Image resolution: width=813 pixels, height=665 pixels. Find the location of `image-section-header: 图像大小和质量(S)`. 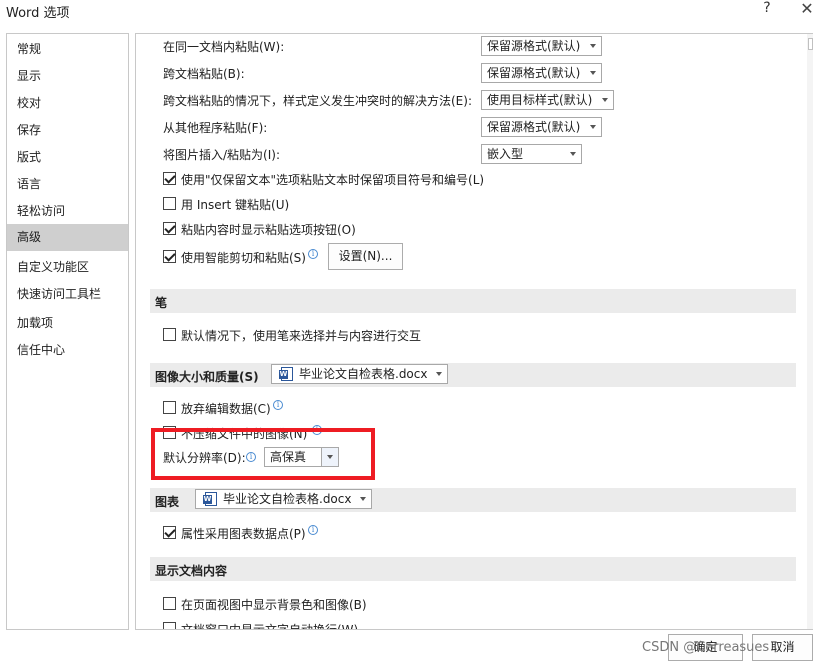

image-section-header: 图像大小和质量(S) is located at coordinates (473, 375).